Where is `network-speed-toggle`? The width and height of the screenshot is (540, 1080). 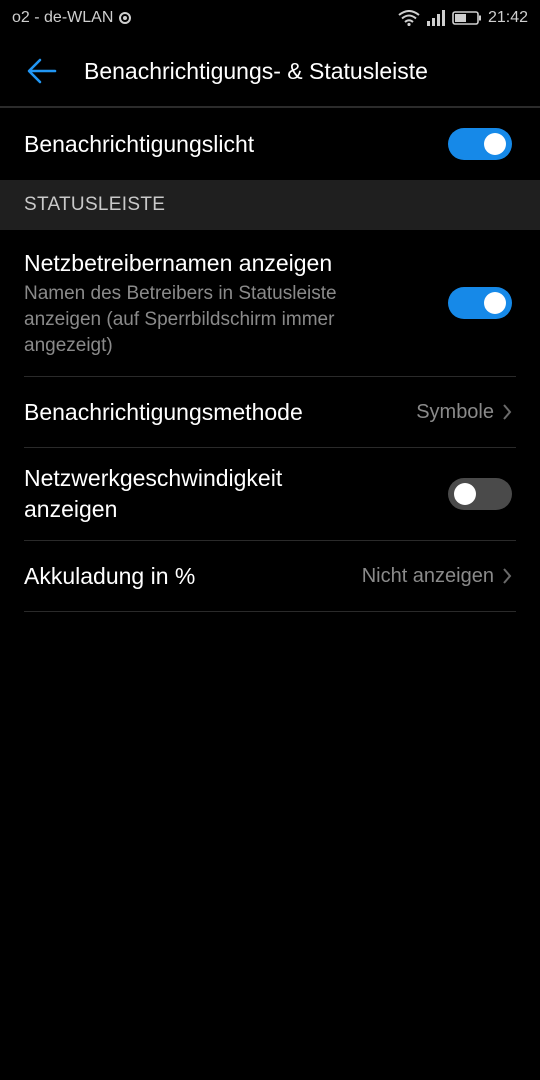
network-speed-toggle is located at coordinates (480, 494).